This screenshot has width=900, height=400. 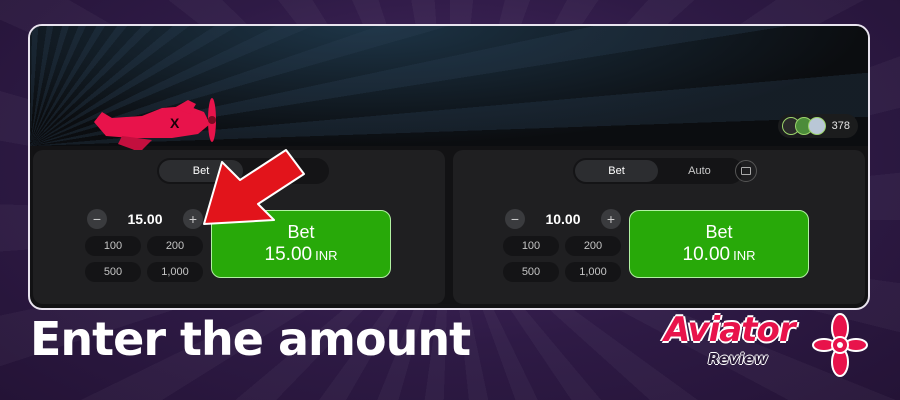 I want to click on collapse-panel-button, so click(x=746, y=171).